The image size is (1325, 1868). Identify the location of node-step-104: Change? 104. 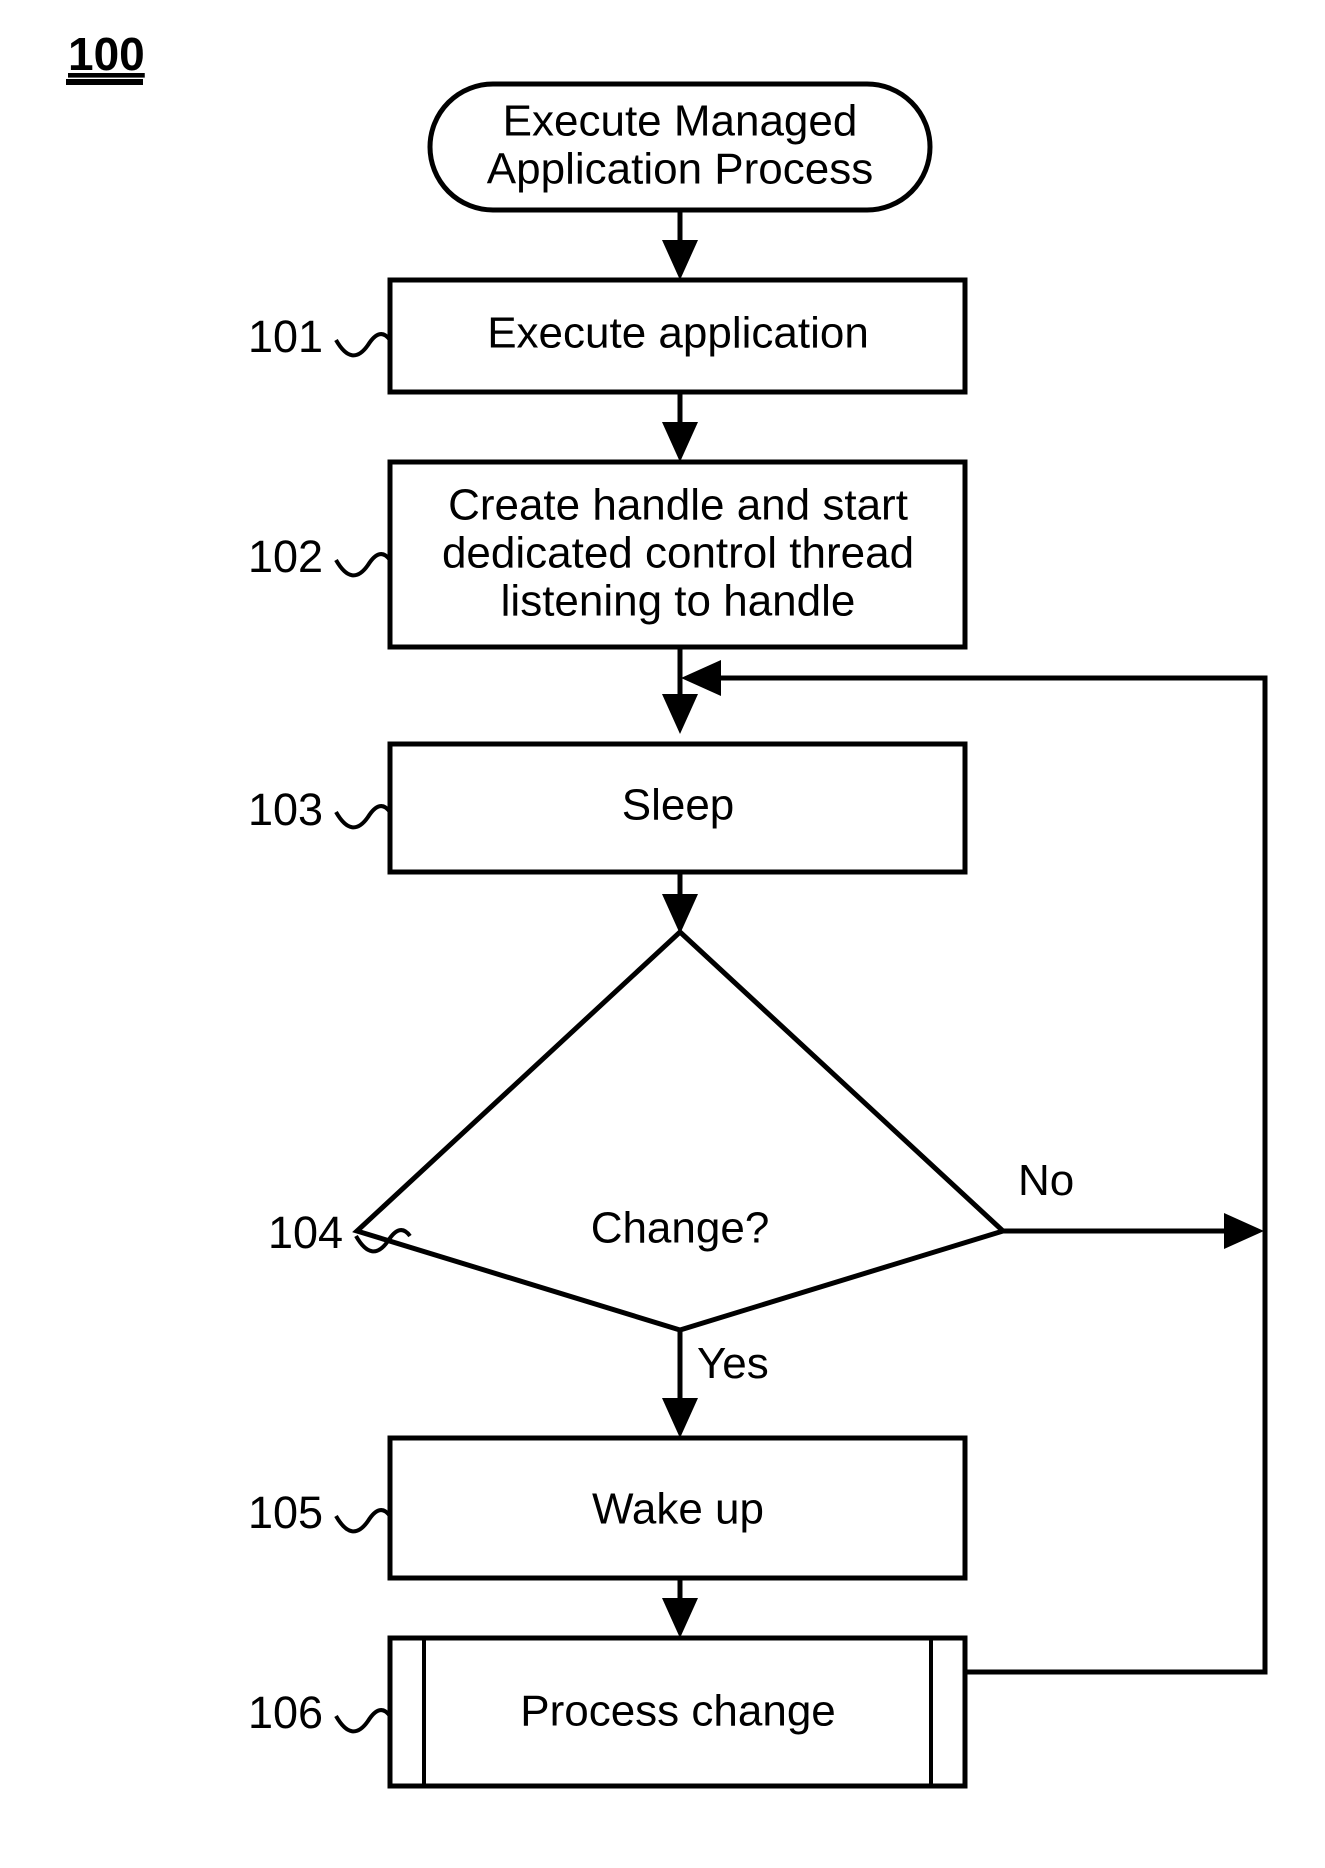
(638, 1130).